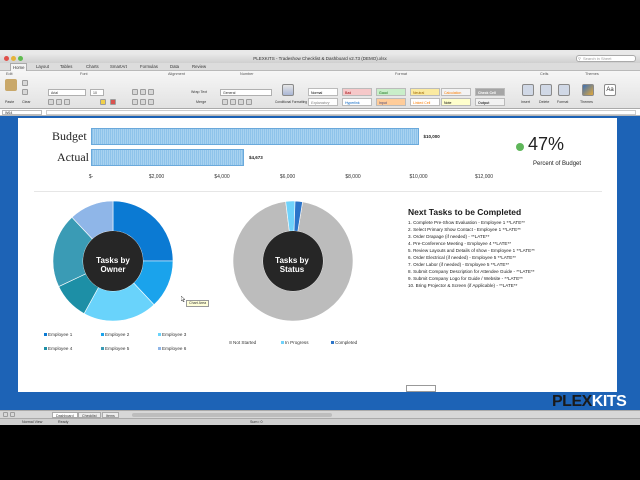 The height and width of the screenshot is (480, 640). Describe the element at coordinates (564, 90) in the screenshot. I see `format-cells-icon` at that location.